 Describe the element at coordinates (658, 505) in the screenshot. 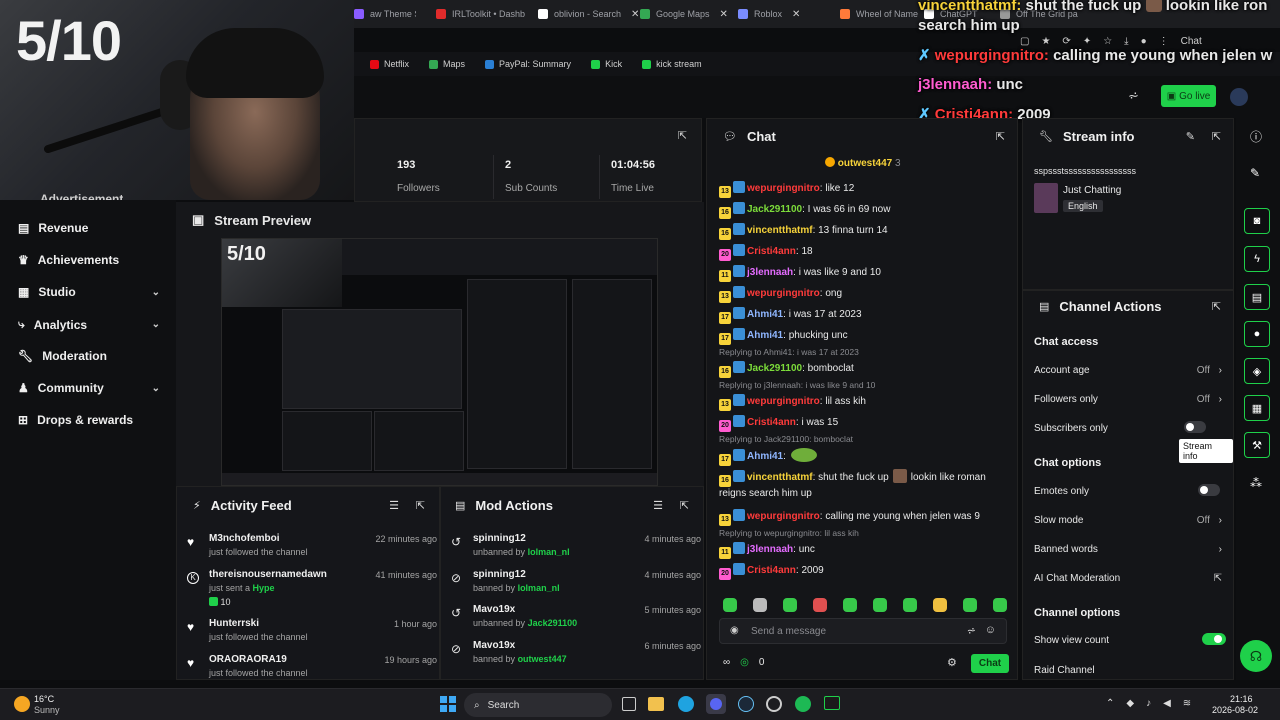

I see `filter-icon: ☰` at that location.